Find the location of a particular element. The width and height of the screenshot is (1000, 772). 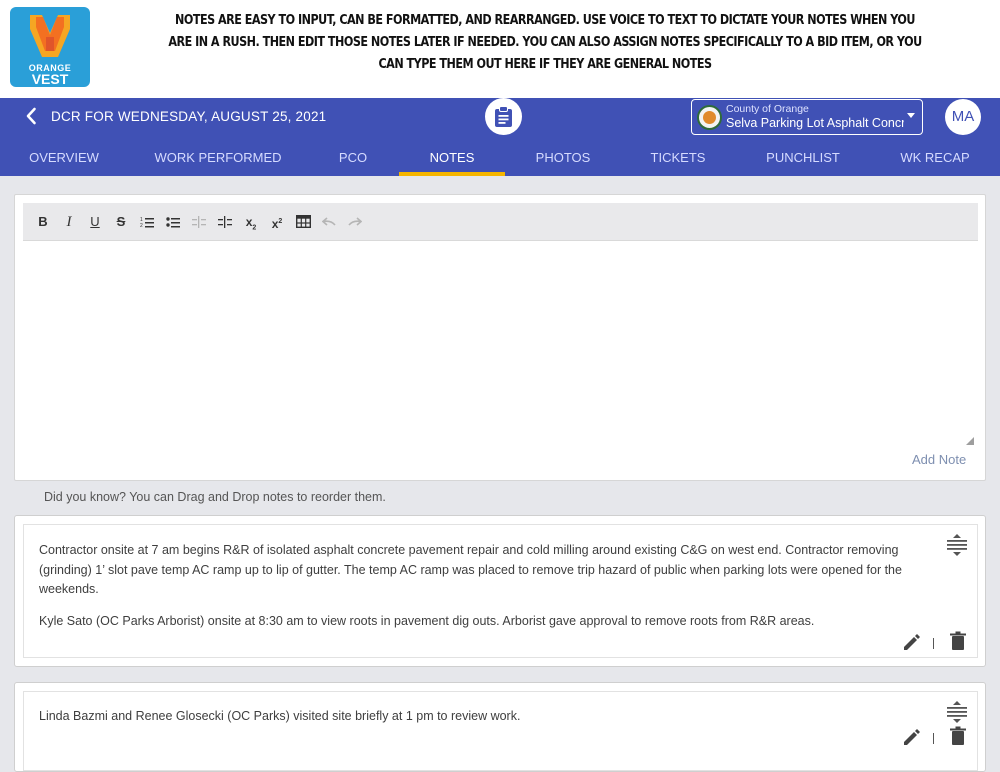

clipboard-icon is located at coordinates (503, 116).